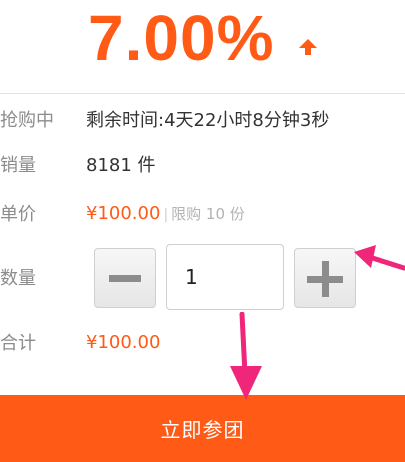 The image size is (405, 462). Describe the element at coordinates (208, 213) in the screenshot. I see `purchase-limit: 限购 10 份` at that location.